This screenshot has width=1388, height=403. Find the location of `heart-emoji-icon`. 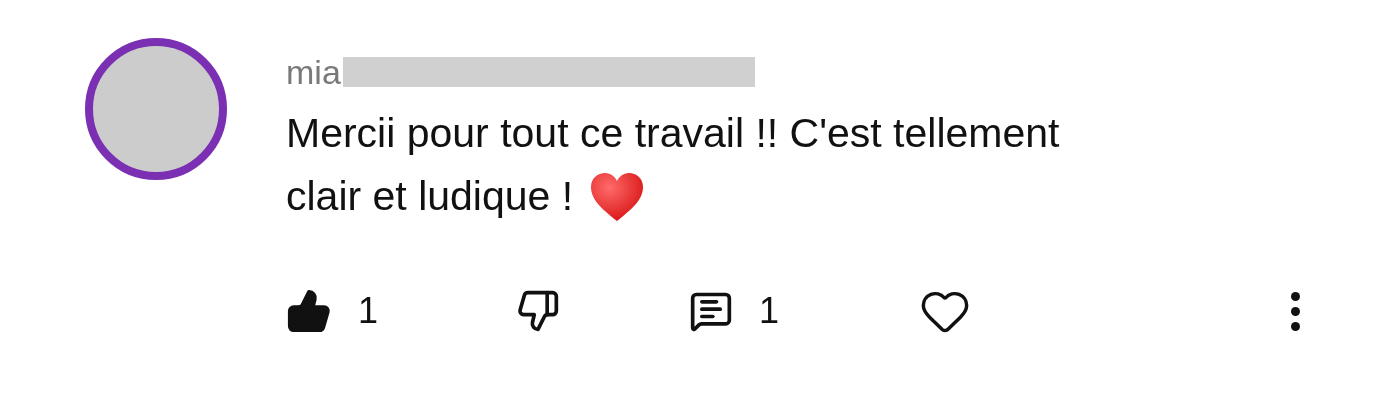

heart-emoji-icon is located at coordinates (617, 196).